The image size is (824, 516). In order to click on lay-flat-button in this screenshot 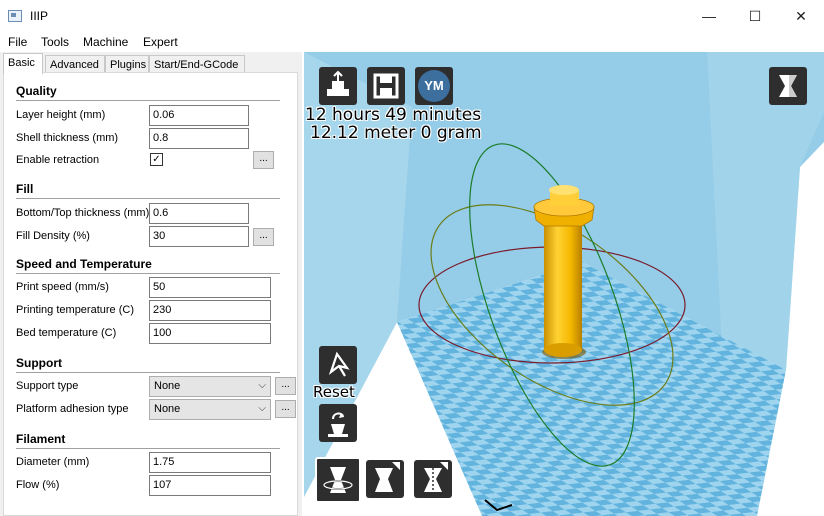, I will do `click(338, 423)`.